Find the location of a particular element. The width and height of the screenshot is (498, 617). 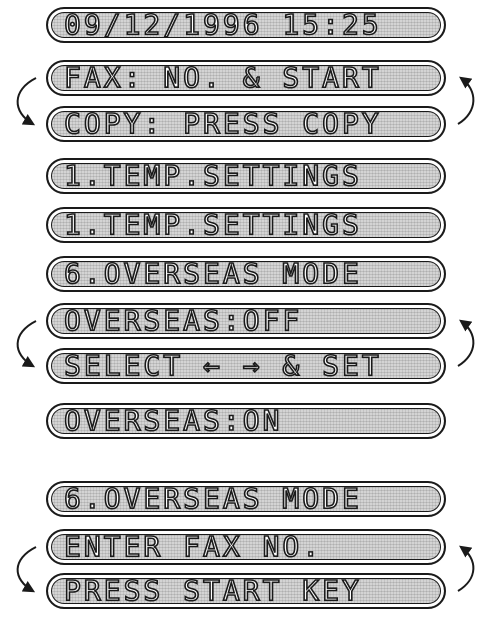

lcd-screen: FAX: NO. & START is located at coordinates (246, 78).